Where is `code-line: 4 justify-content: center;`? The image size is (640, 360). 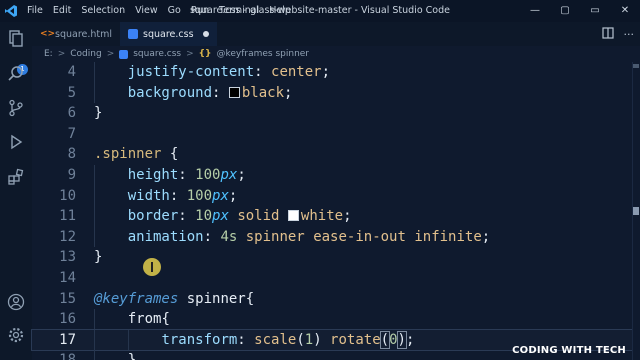
code-line: 4 justify-content: center; is located at coordinates (332, 72).